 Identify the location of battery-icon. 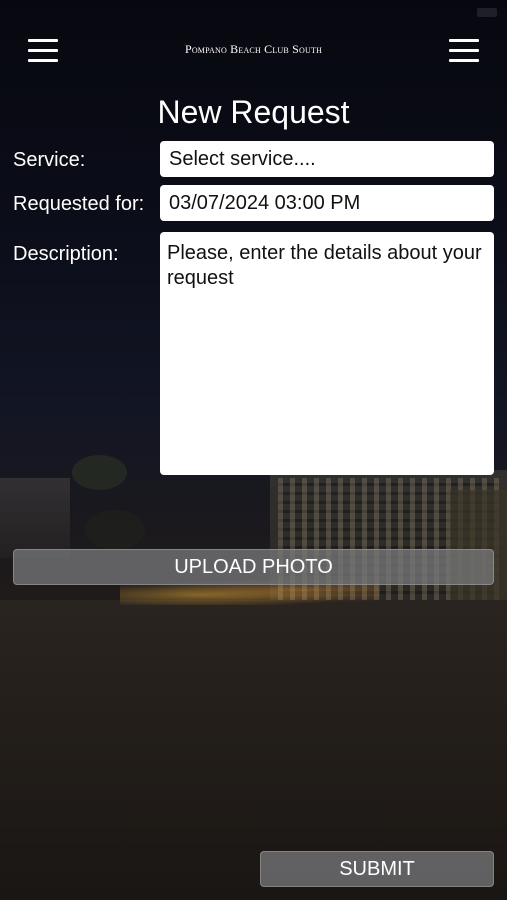
(487, 12).